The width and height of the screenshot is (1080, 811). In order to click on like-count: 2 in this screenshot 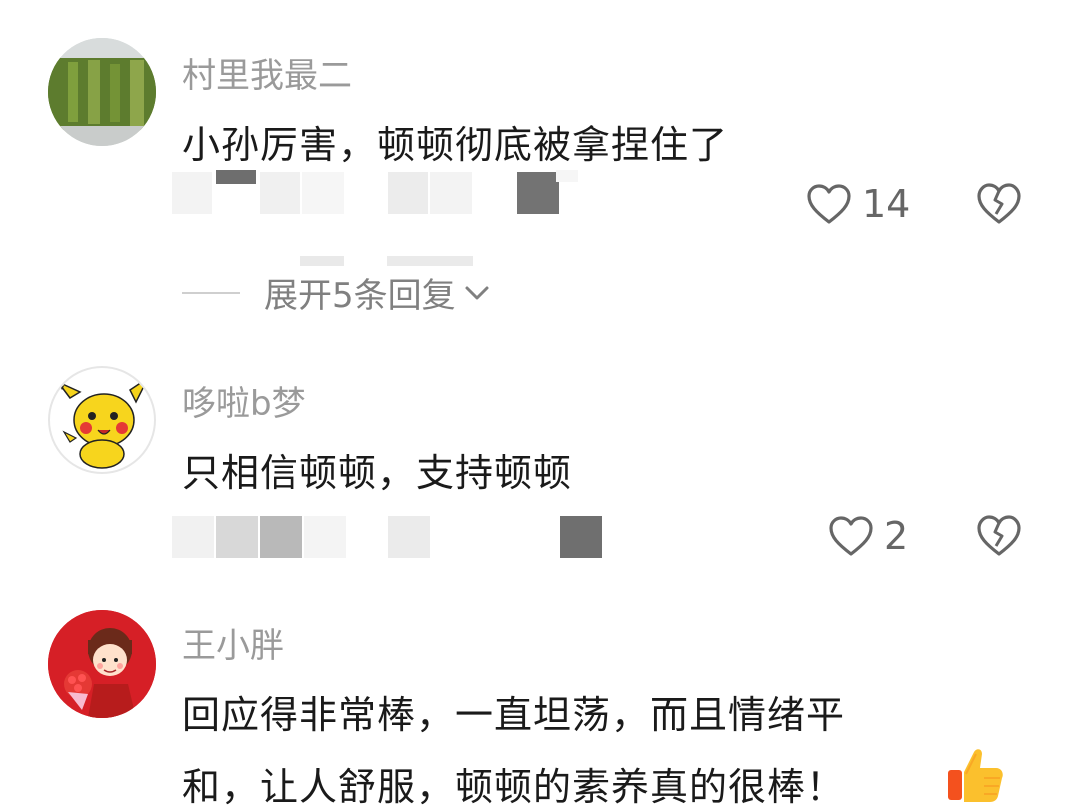, I will do `click(896, 536)`.